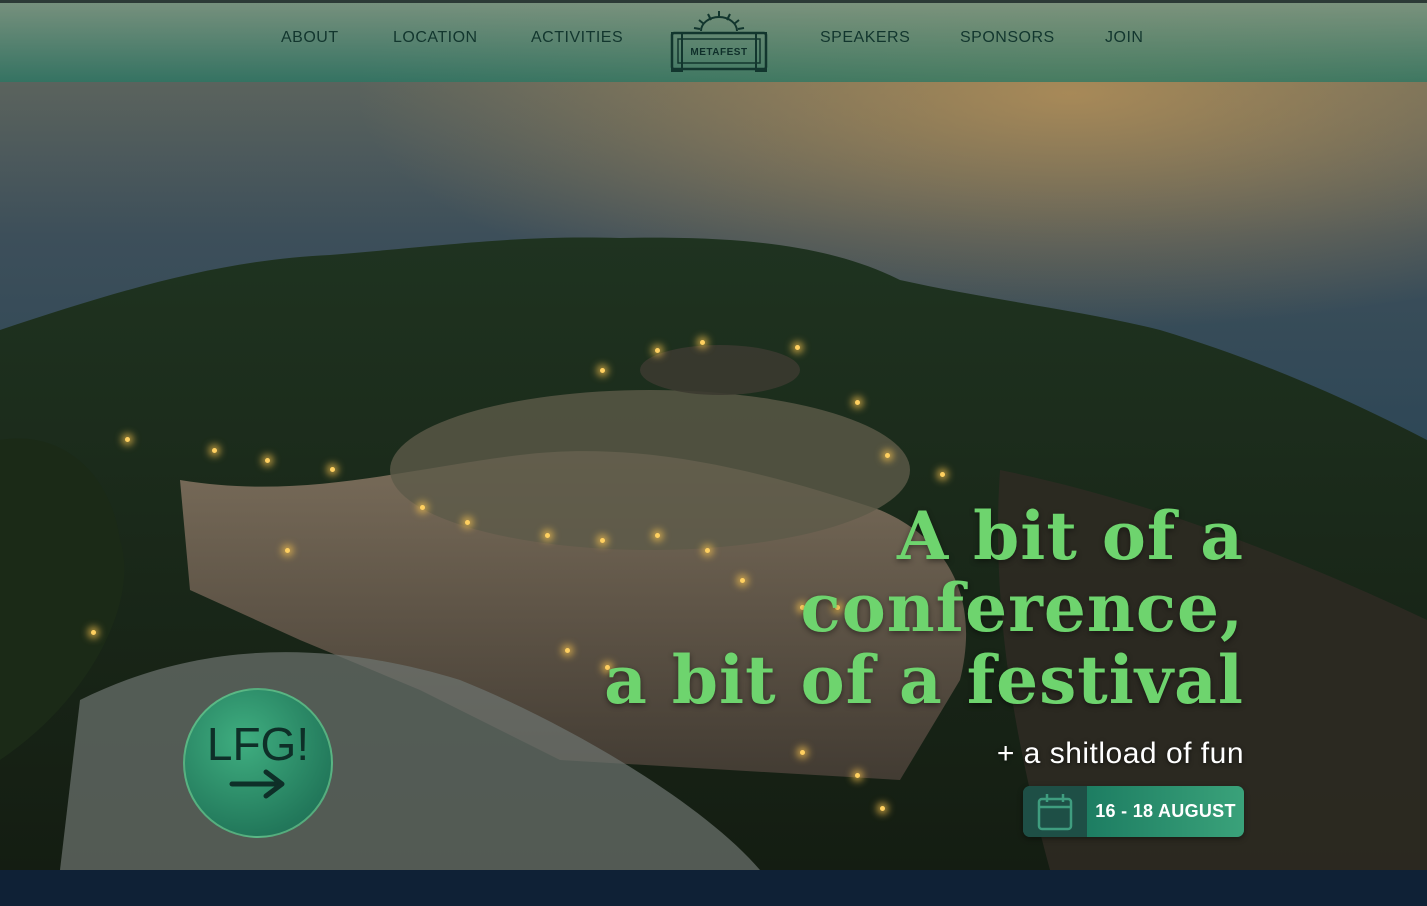 The height and width of the screenshot is (906, 1427). What do you see at coordinates (865, 38) in the screenshot?
I see `nav-link-speakers: SPEAKERS` at bounding box center [865, 38].